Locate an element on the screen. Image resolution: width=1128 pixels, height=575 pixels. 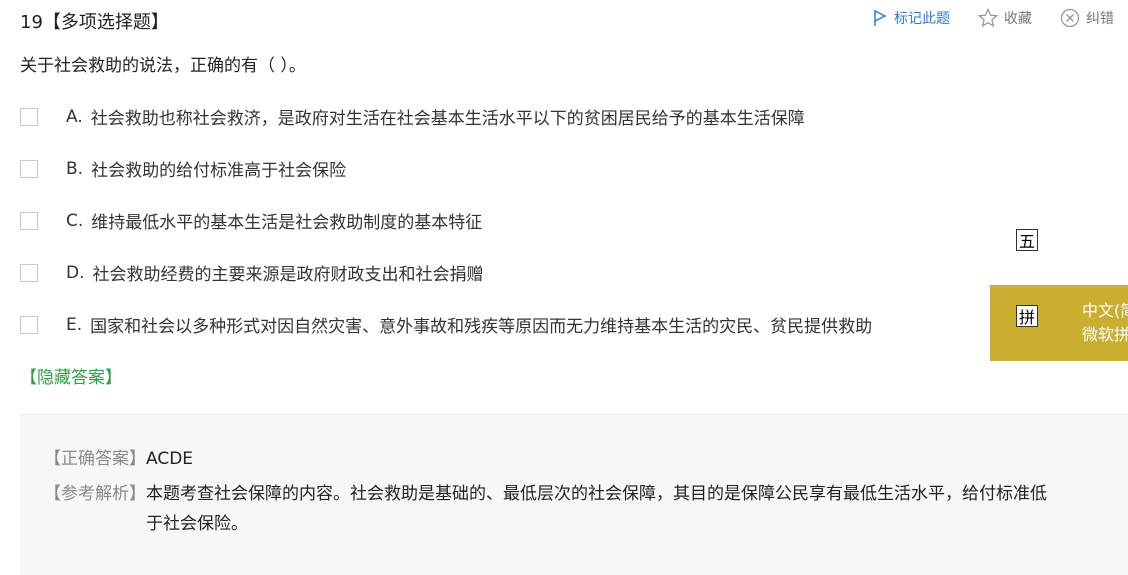
option-letter: E. is located at coordinates (74, 324).